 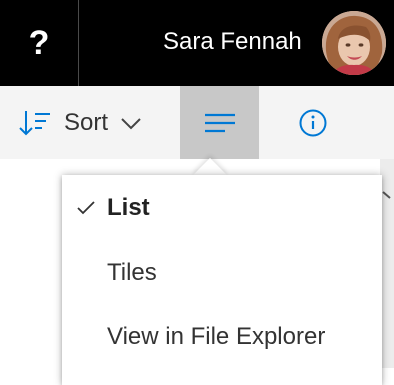 I want to click on avatar-photo, so click(x=354, y=43).